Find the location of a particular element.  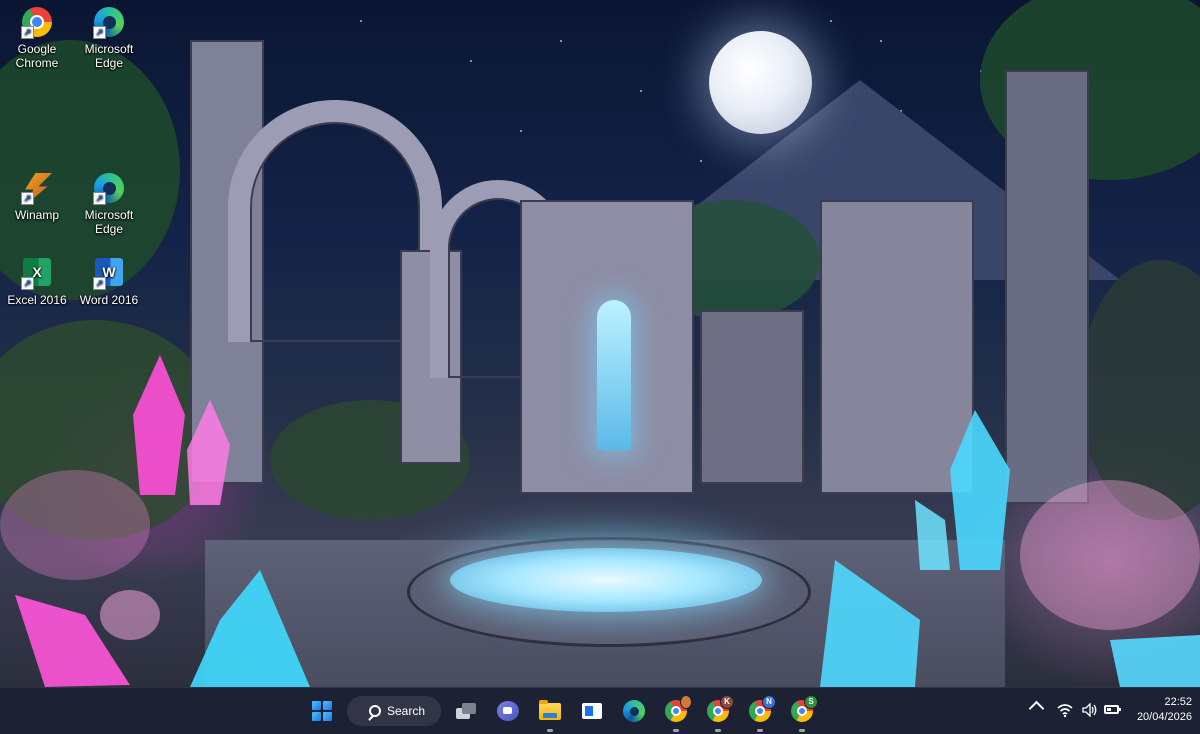

taskbar-search: Search is located at coordinates (394, 711).